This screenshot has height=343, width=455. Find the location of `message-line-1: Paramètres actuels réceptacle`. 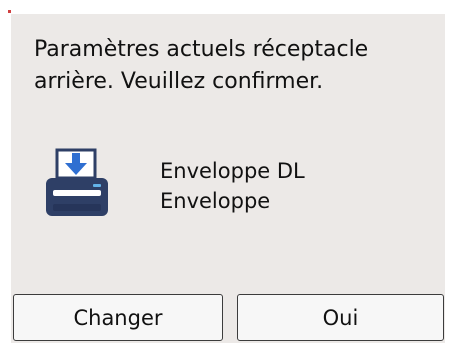

message-line-1: Paramètres actuels réceptacle is located at coordinates (201, 49).